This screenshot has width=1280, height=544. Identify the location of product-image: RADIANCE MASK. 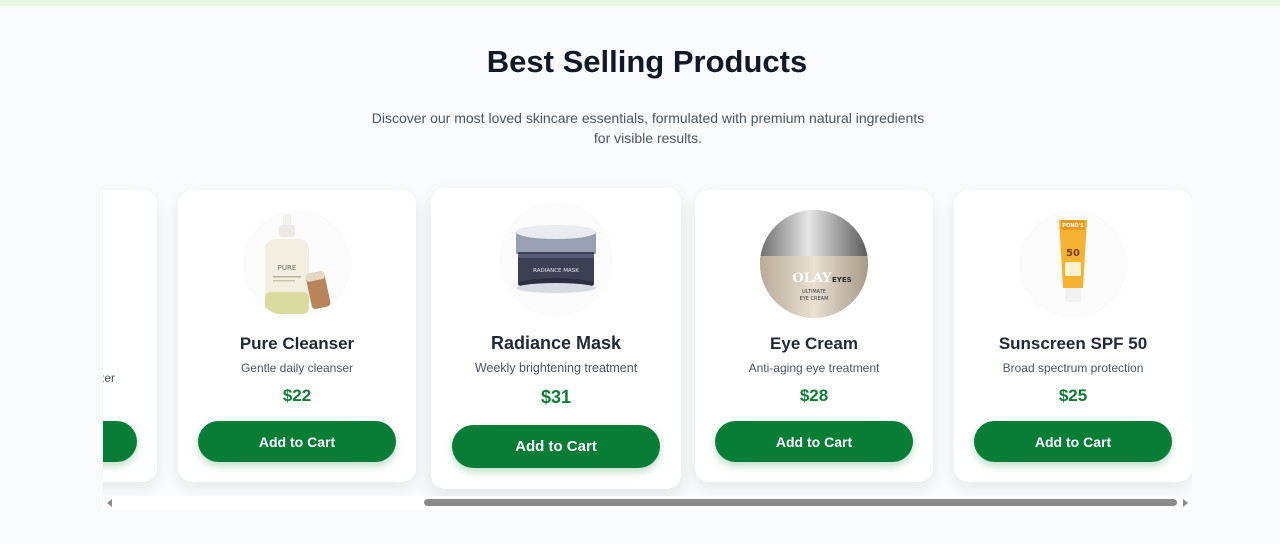
(556, 259).